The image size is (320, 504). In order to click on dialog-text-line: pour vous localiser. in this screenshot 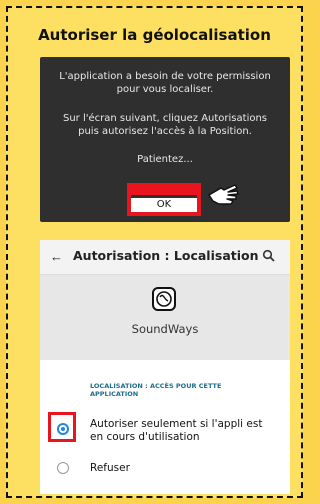, I will do `click(165, 89)`.